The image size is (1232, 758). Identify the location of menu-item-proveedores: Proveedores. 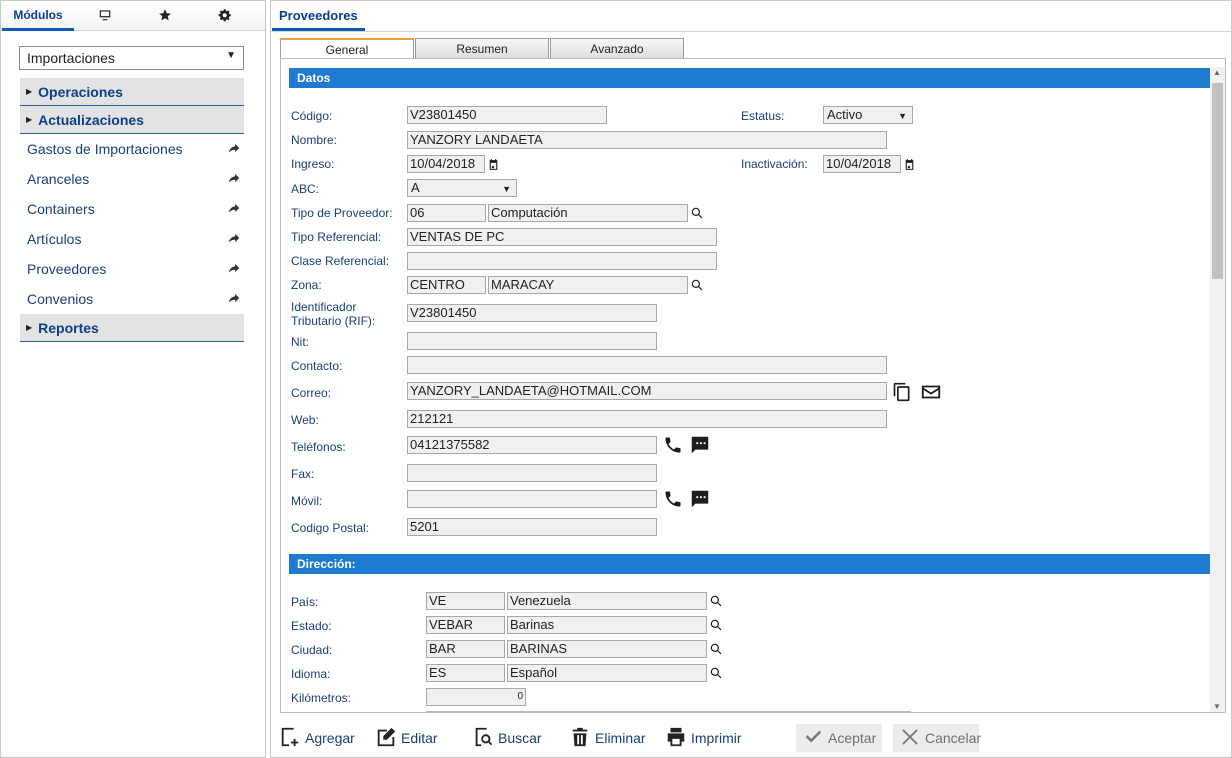
(134, 269).